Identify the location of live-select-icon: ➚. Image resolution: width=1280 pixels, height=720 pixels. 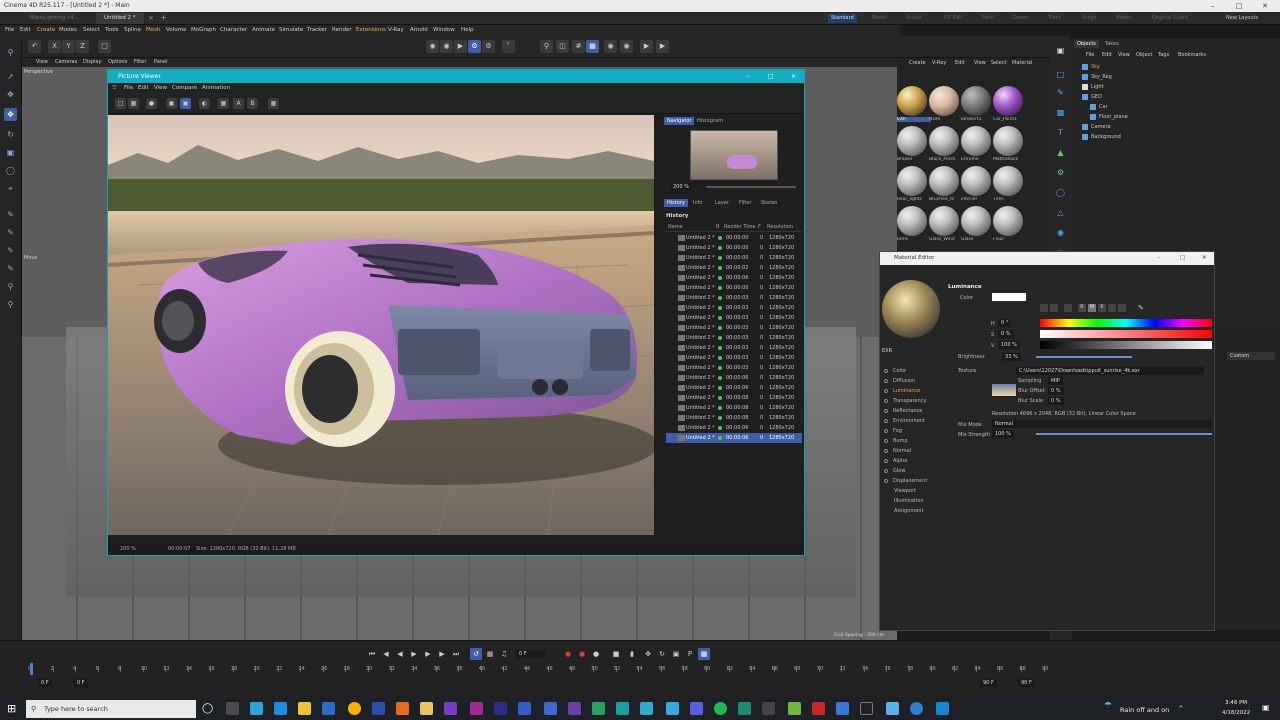
(10, 76).